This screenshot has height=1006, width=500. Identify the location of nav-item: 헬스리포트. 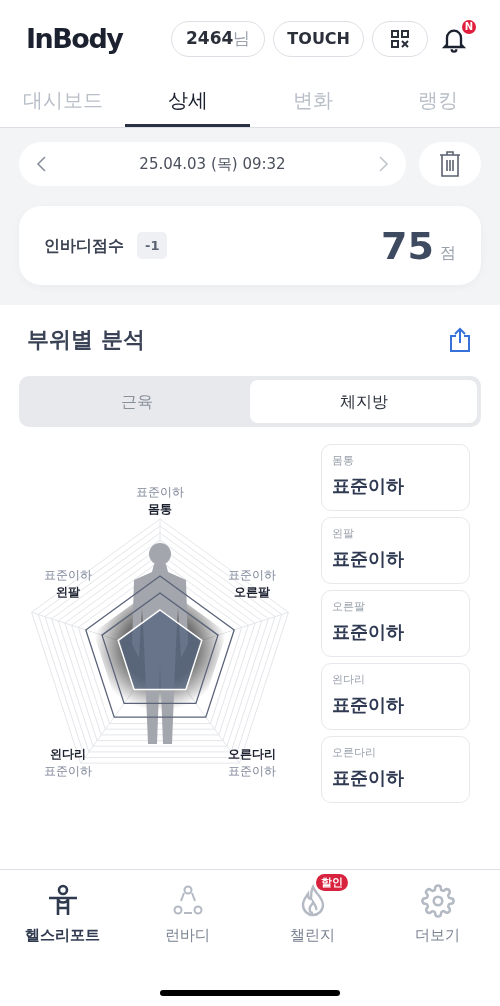
(62, 915).